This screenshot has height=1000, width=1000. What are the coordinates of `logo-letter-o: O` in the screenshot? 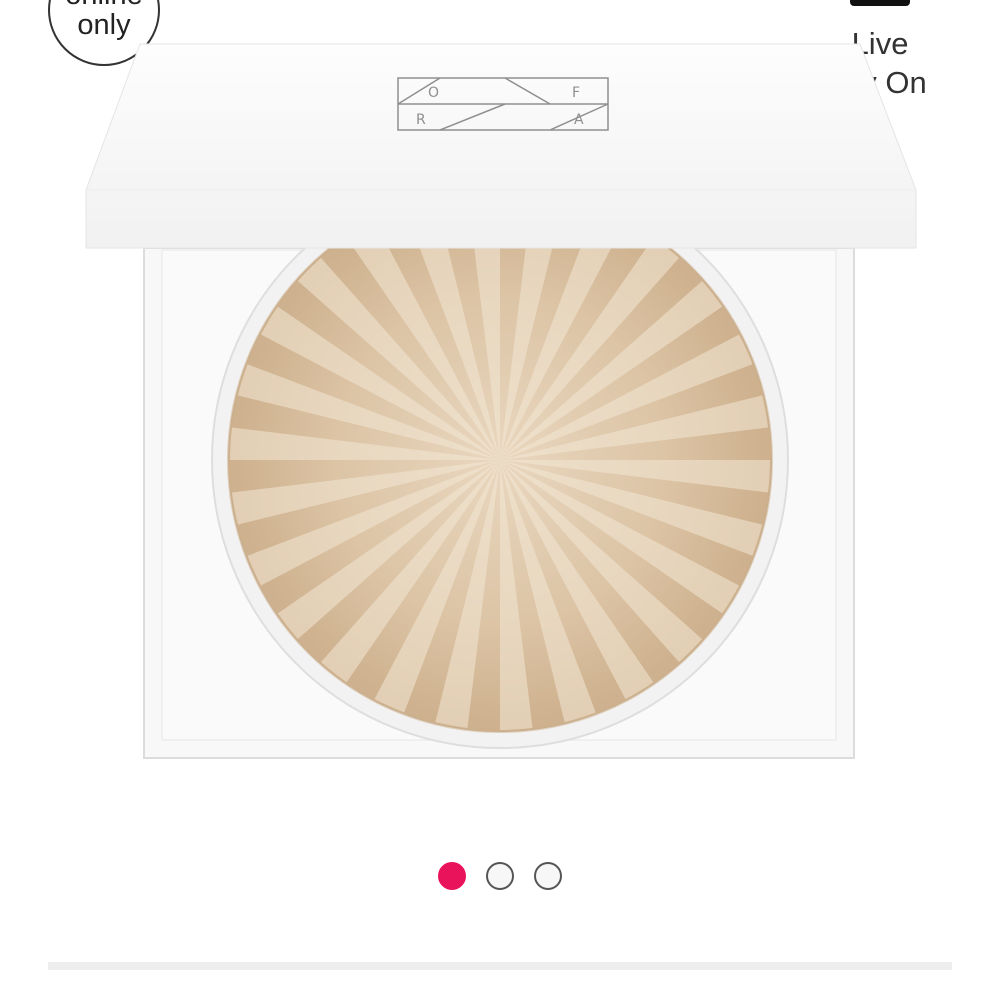 It's located at (433, 93).